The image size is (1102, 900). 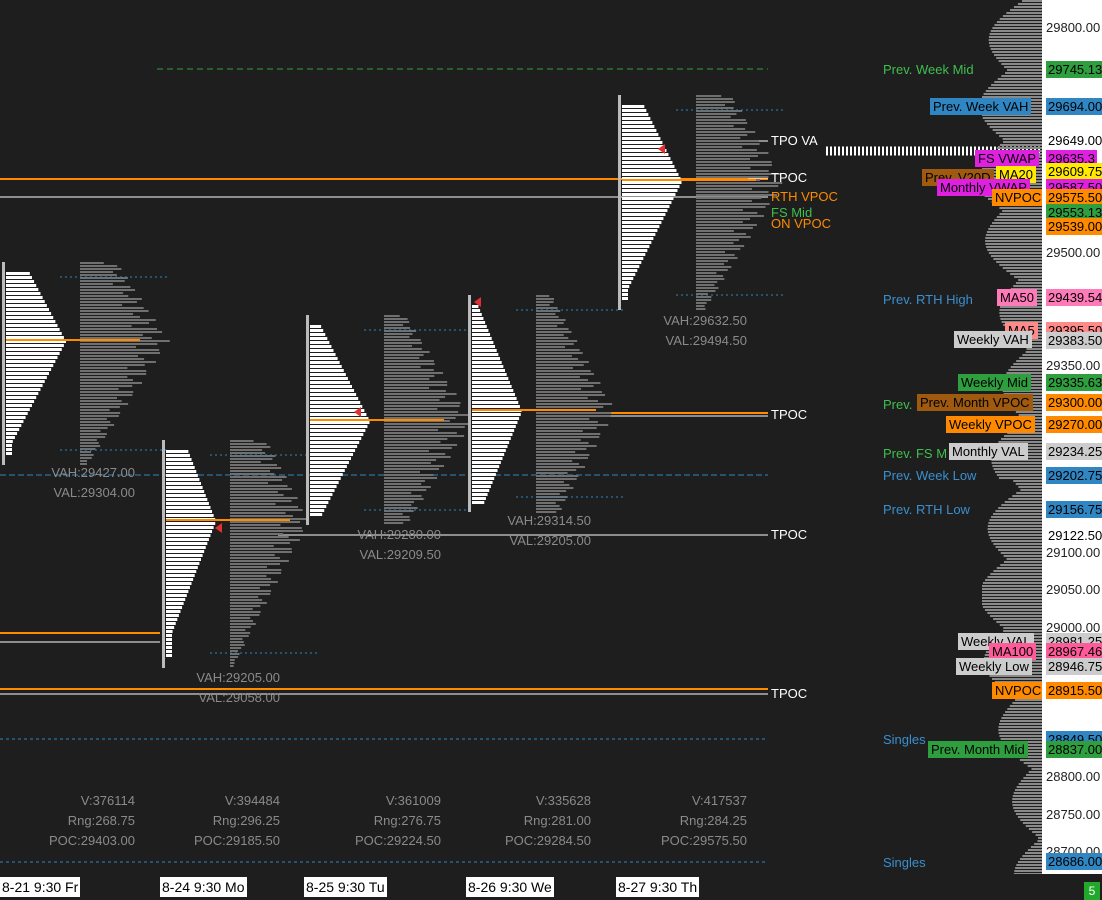 I want to click on axis-tag: 29122.50, so click(x=1074, y=535).